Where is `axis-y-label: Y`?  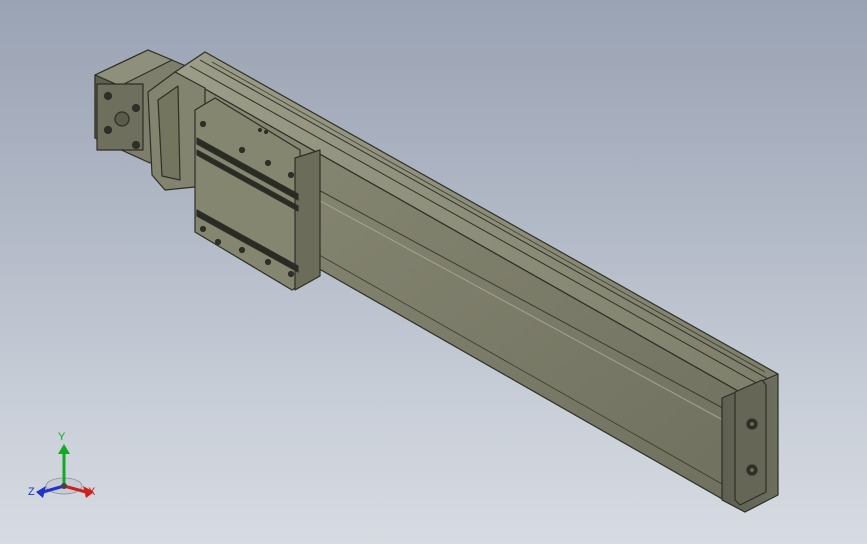
axis-y-label: Y is located at coordinates (62, 437).